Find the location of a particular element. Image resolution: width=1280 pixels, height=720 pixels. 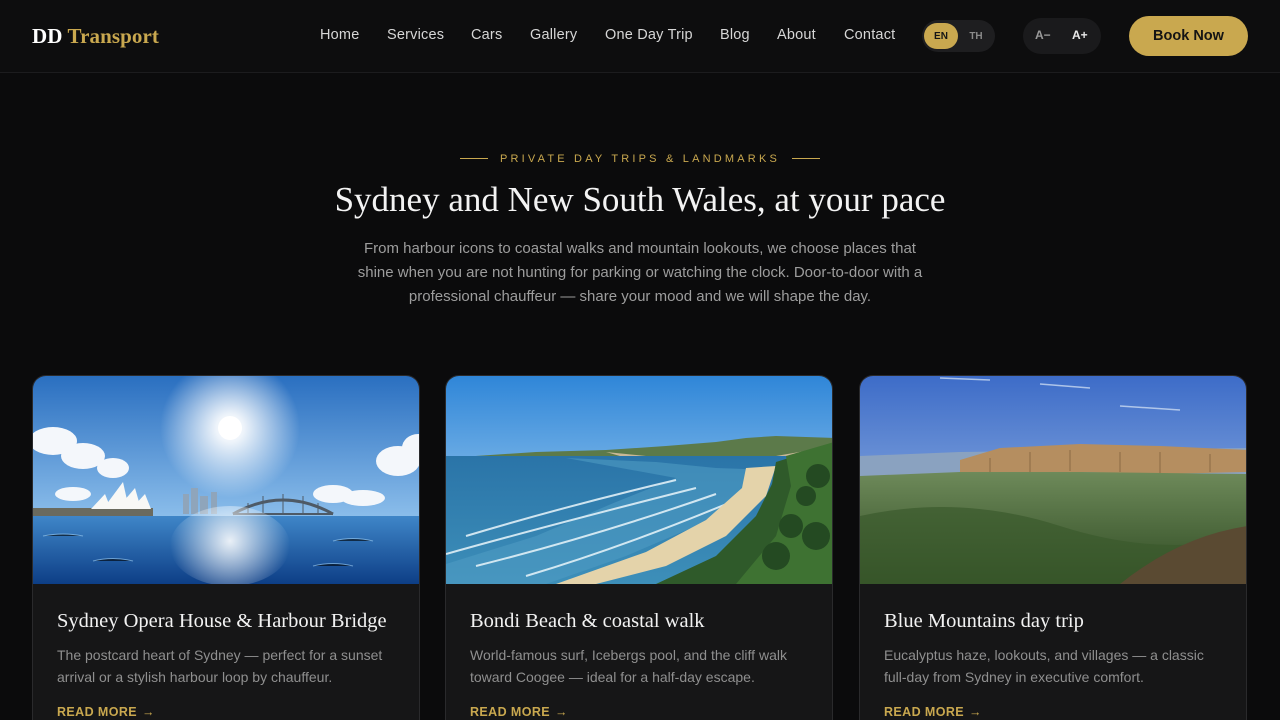

brand-name-part2: Transport is located at coordinates (113, 36).